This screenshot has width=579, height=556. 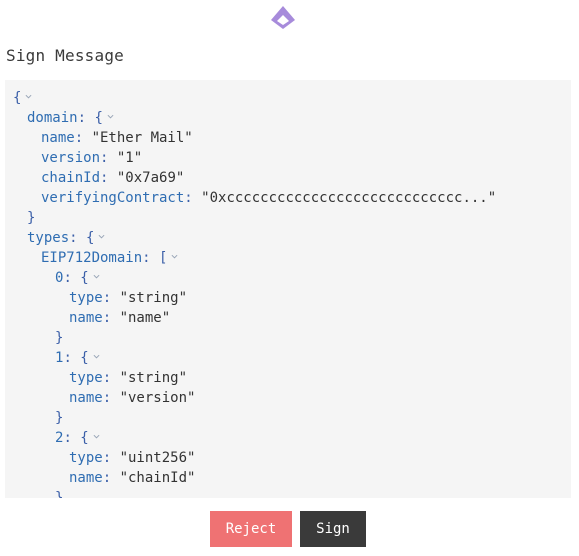 What do you see at coordinates (113, 198) in the screenshot?
I see `json-key: verifyingContract` at bounding box center [113, 198].